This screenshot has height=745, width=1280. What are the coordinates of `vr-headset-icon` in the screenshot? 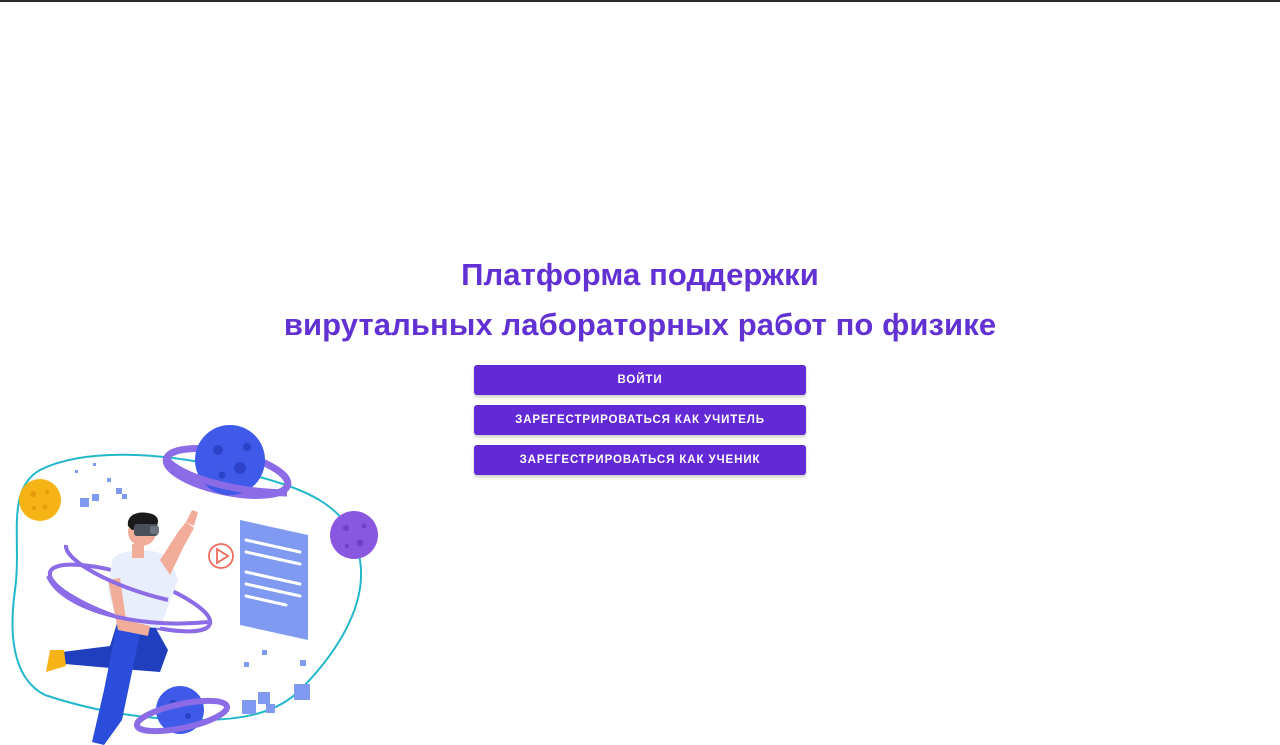 It's located at (146, 530).